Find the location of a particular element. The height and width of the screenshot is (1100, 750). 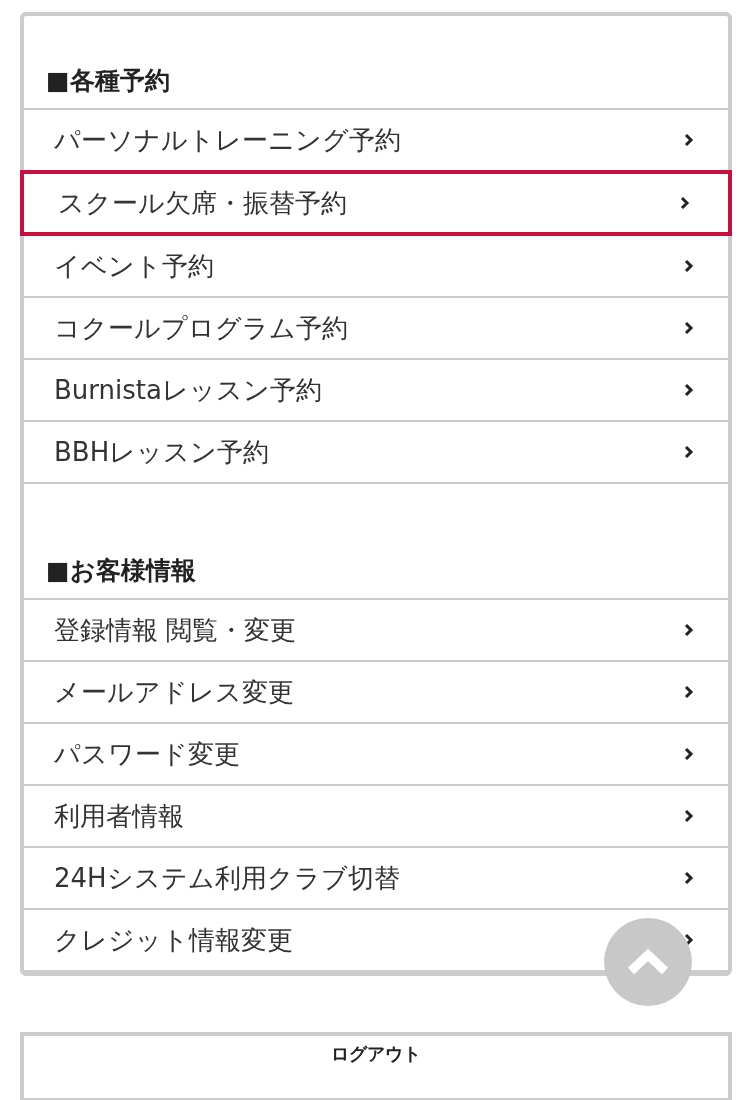

menu-item: Burnistaレッスン予約 is located at coordinates (376, 391).